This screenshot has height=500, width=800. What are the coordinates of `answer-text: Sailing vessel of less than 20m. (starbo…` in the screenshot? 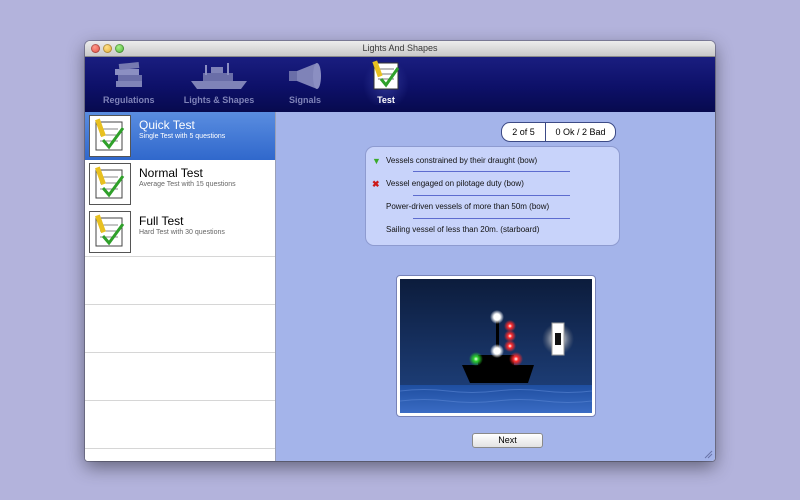 It's located at (463, 229).